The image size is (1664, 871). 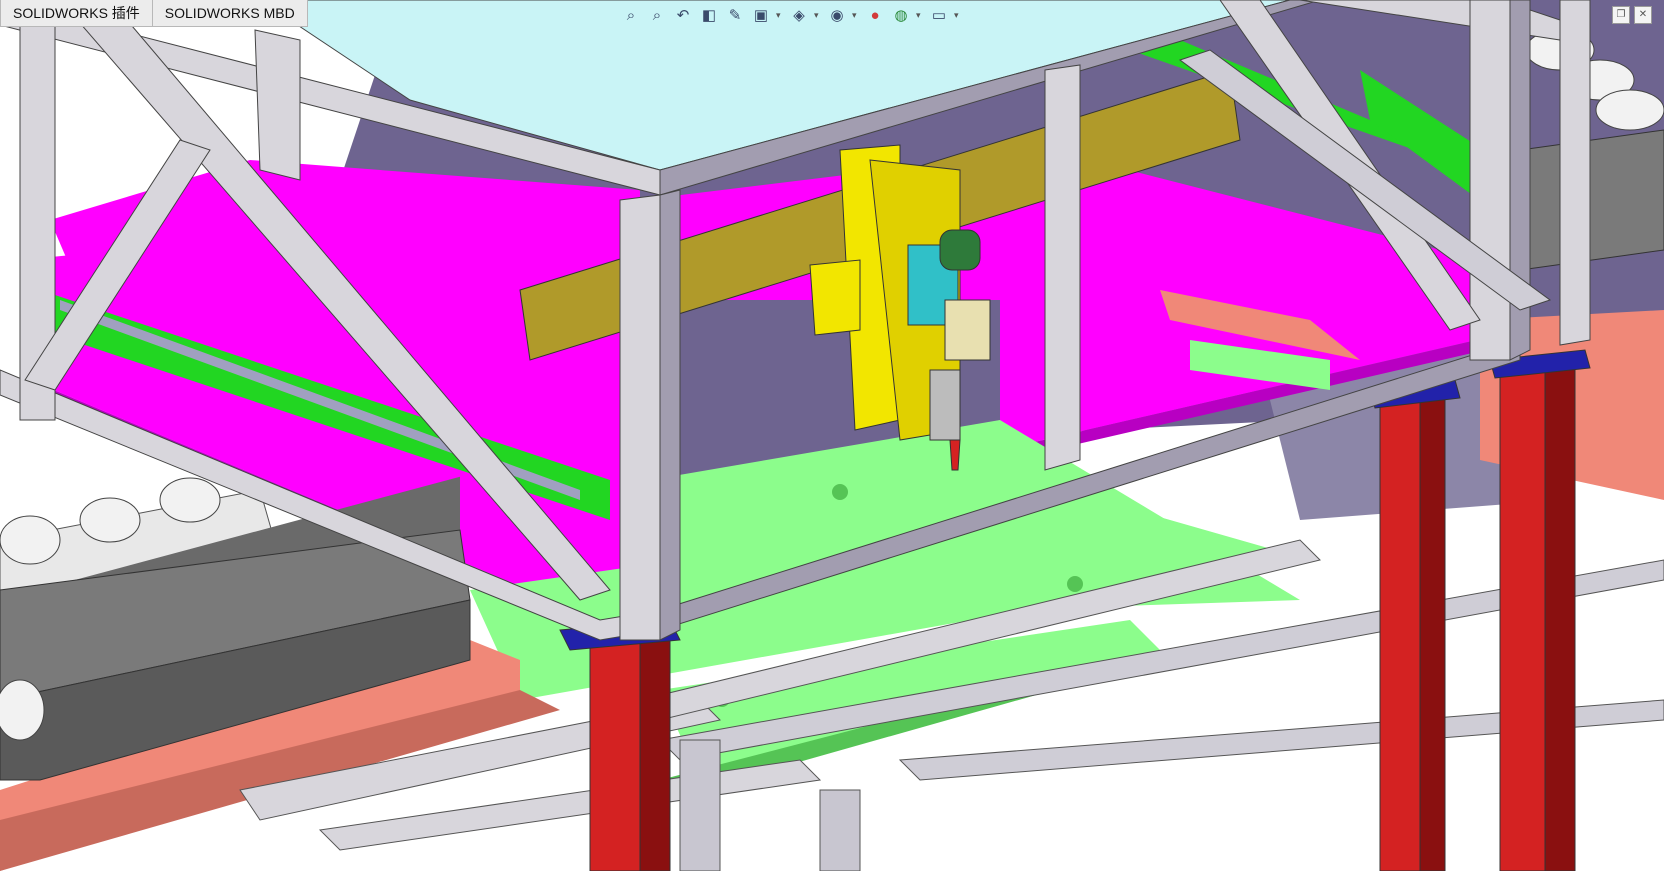 I want to click on edit-appearance-icon: ●, so click(x=875, y=15).